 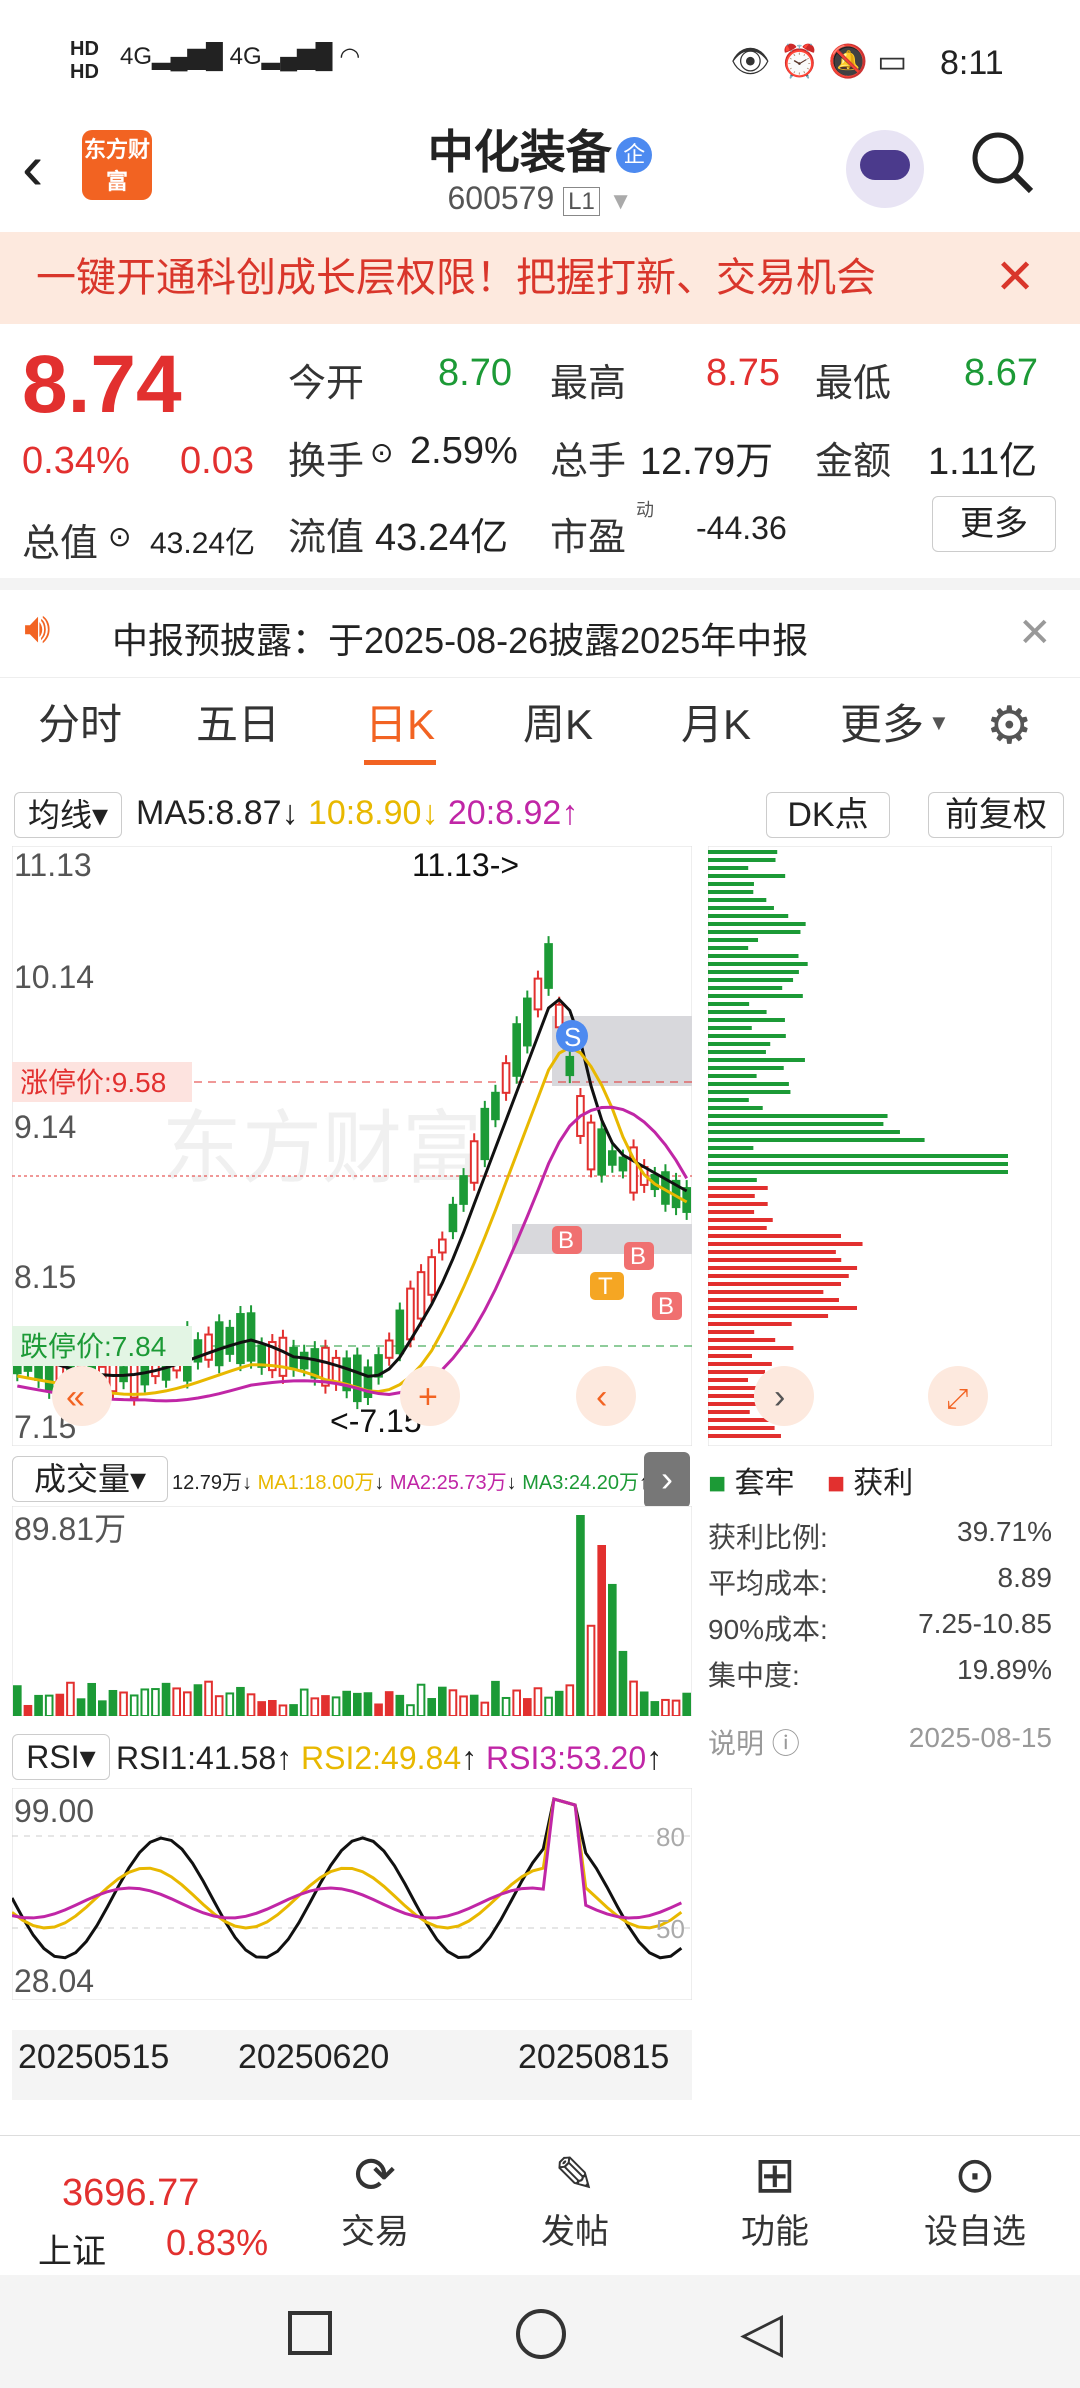 I want to click on enterprise-badge: 企, so click(x=634, y=155).